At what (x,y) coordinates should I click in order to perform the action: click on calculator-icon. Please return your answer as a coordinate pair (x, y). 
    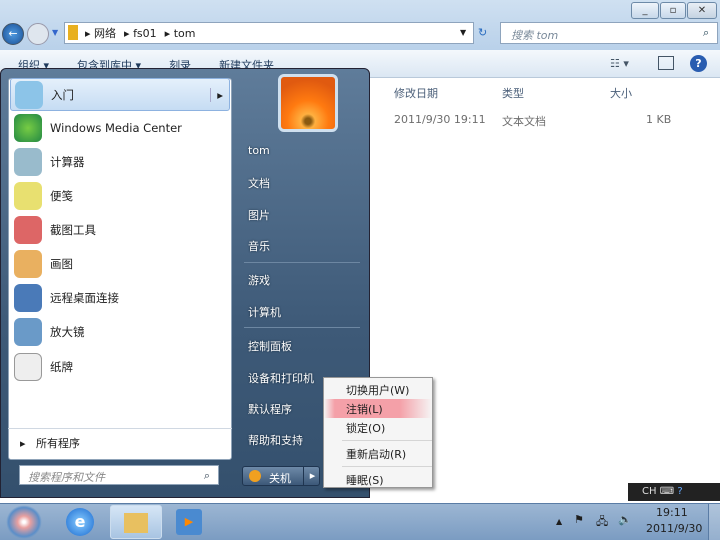
    Looking at the image, I should click on (28, 161).